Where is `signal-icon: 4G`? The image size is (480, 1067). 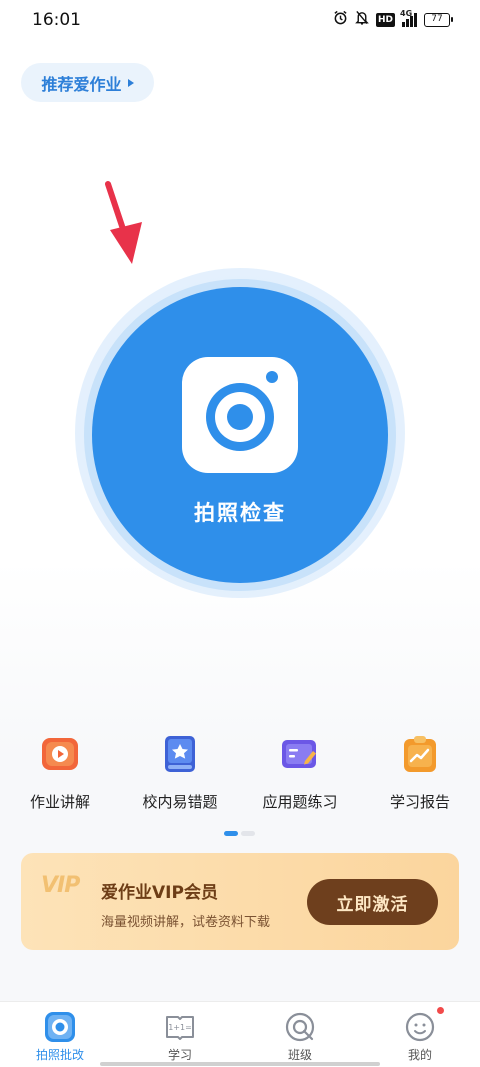
signal-icon: 4G is located at coordinates (408, 18).